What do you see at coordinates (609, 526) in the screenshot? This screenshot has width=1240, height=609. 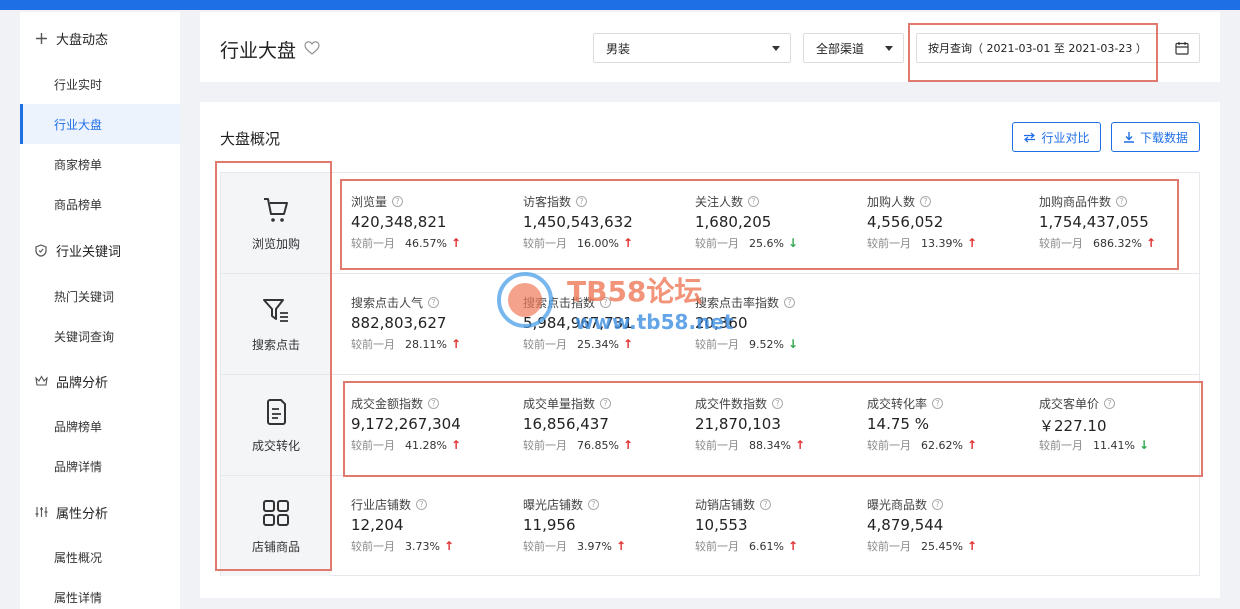 I see `metric-card: 曝光店铺数? 11,956 较前一月 3.97% ↑` at bounding box center [609, 526].